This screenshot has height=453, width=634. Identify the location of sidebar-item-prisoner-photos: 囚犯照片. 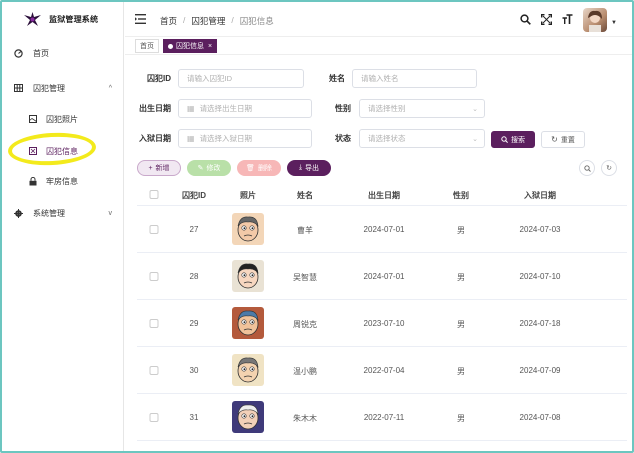
(63, 119).